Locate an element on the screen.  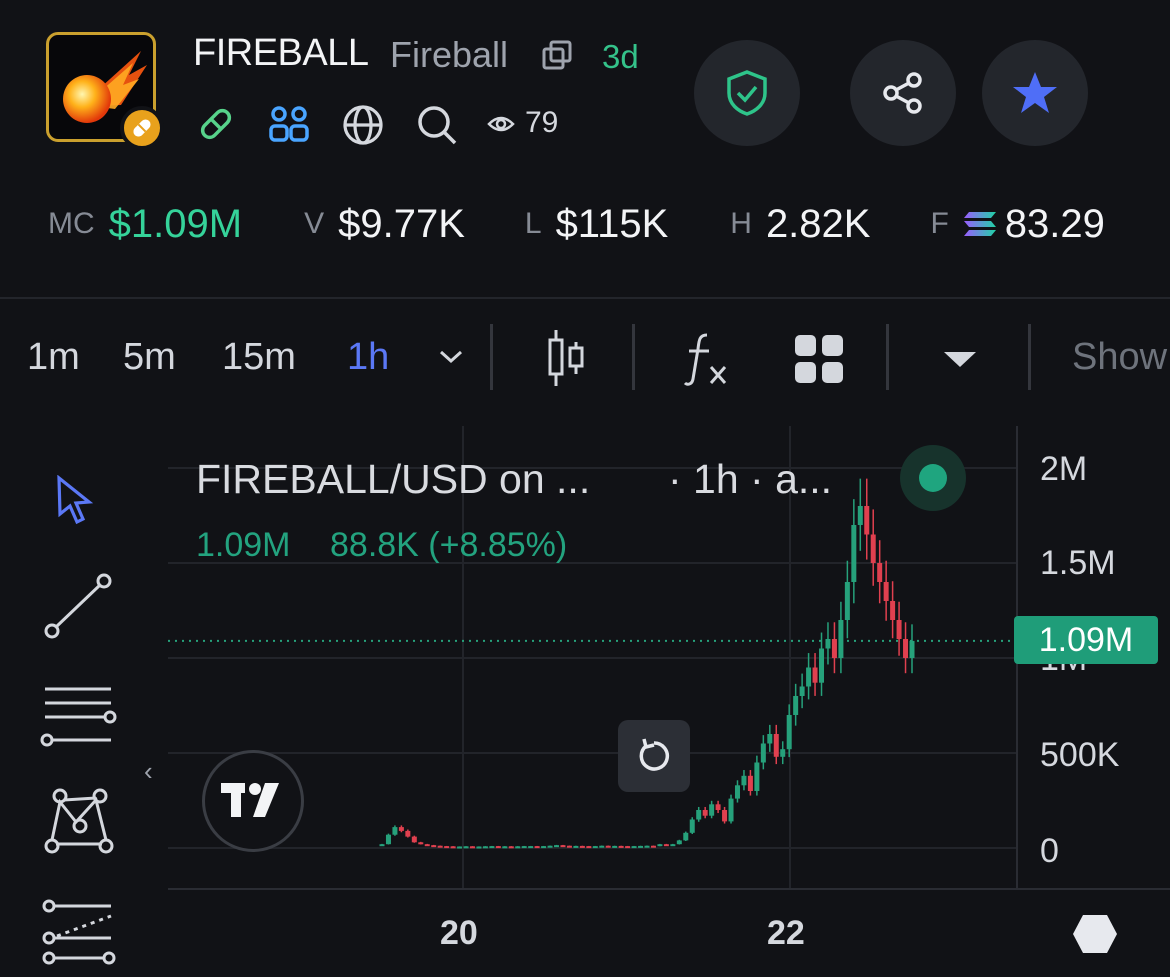
y-tick-label: 500K is located at coordinates (1080, 755).